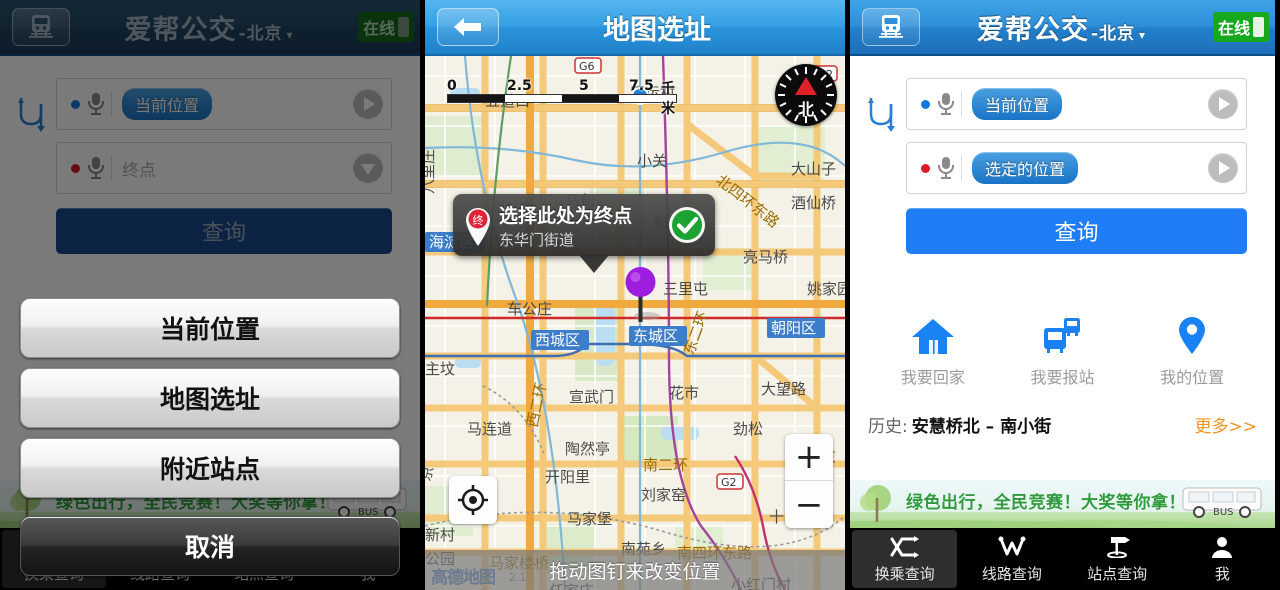 The width and height of the screenshot is (1280, 590). Describe the element at coordinates (1011, 574) in the screenshot. I see `tab-label: 线路查询` at that location.